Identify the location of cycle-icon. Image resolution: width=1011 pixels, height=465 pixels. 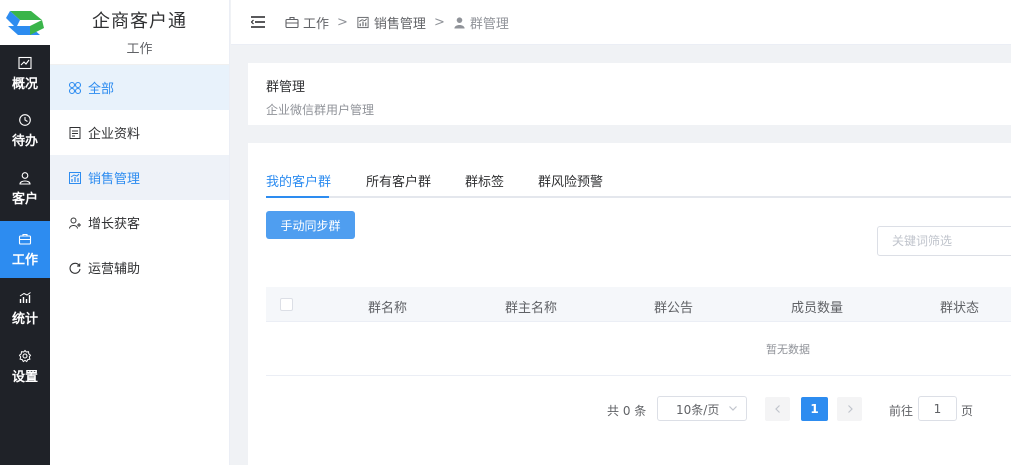
(75, 268).